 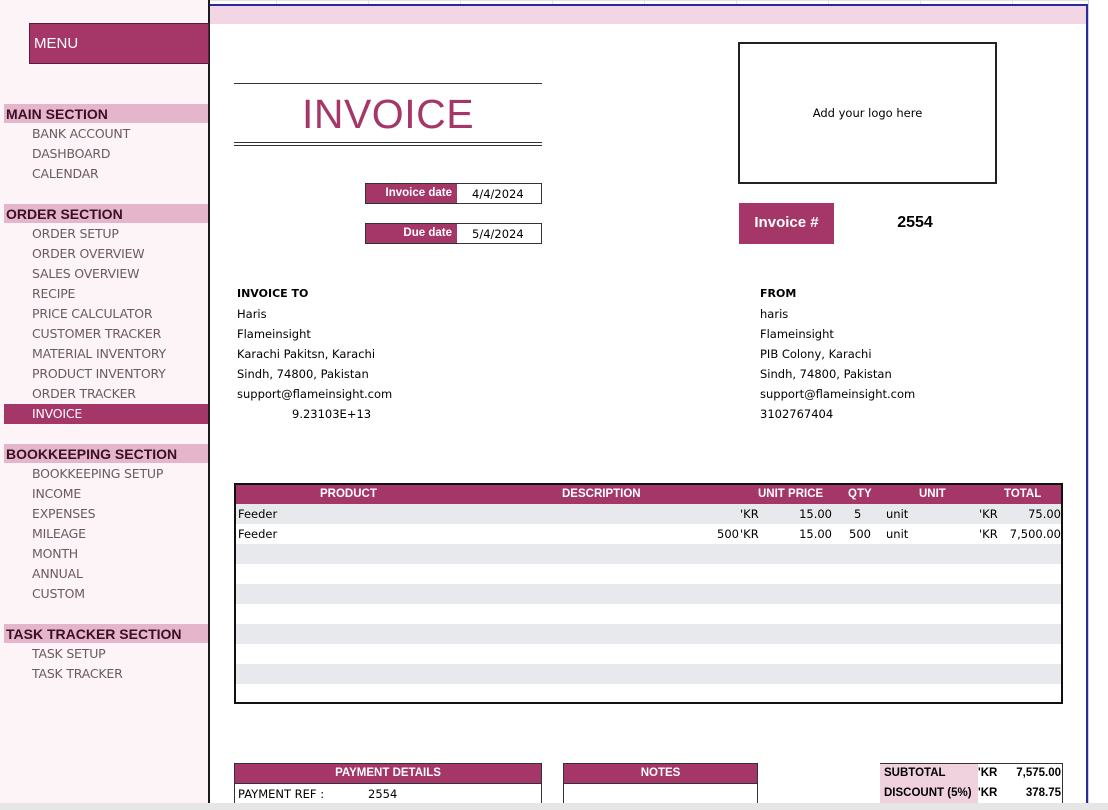 I want to click on cell-qty: 5, so click(x=858, y=514).